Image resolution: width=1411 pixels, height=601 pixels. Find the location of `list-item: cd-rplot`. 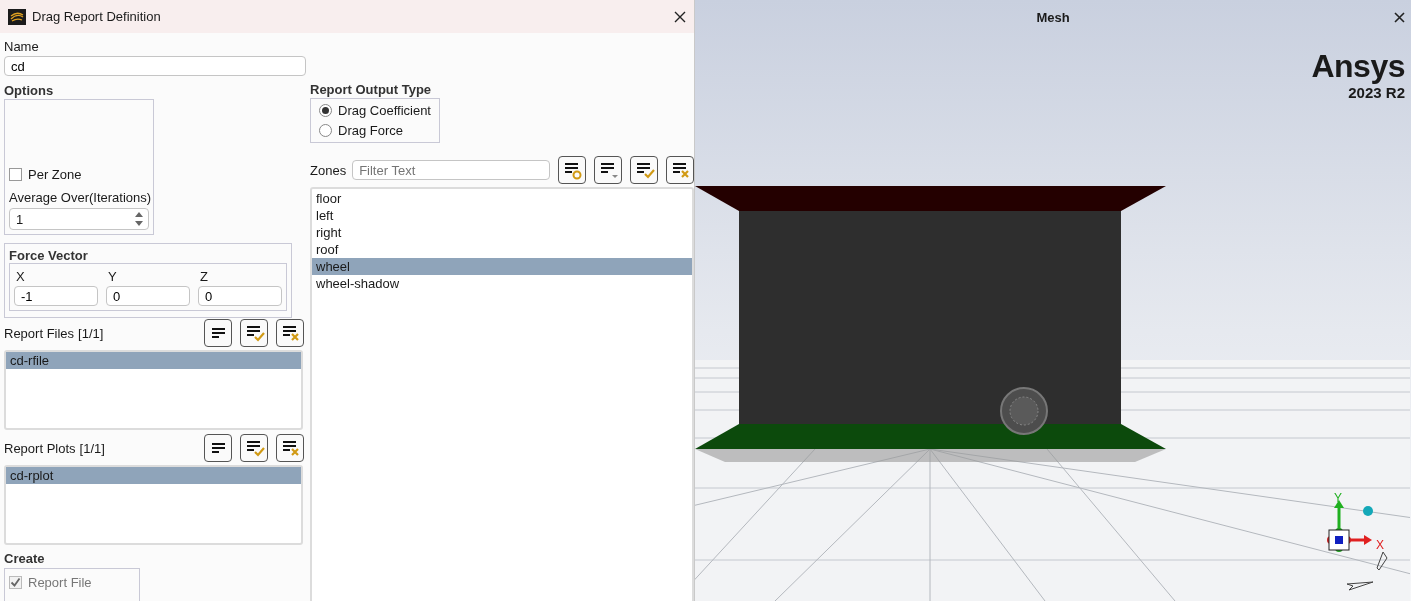

list-item: cd-rplot is located at coordinates (153, 475).